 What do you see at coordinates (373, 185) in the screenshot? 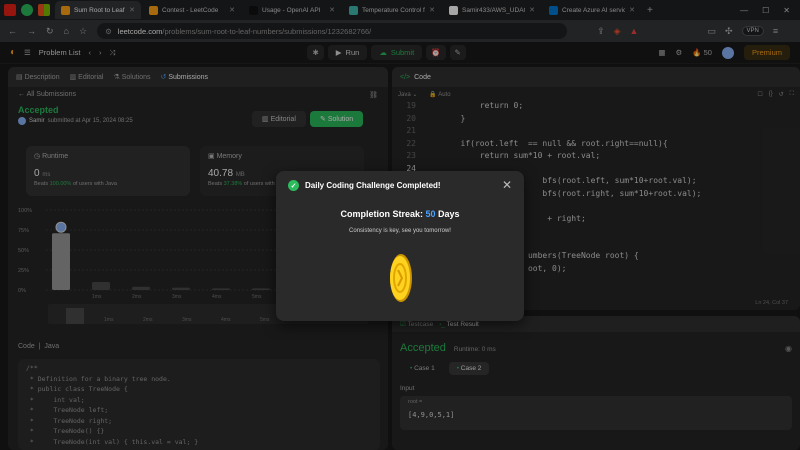
I see `modal-title-text: Daily Coding Challenge Completed!` at bounding box center [373, 185].